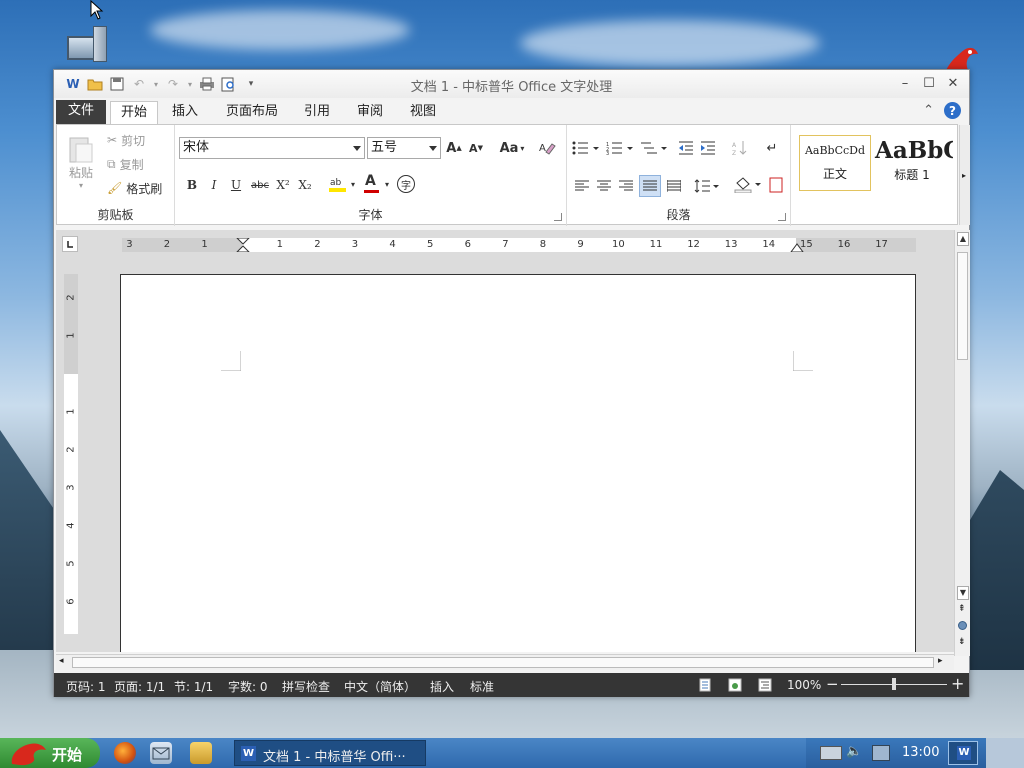  I want to click on zoom-level: 100%, so click(804, 685).